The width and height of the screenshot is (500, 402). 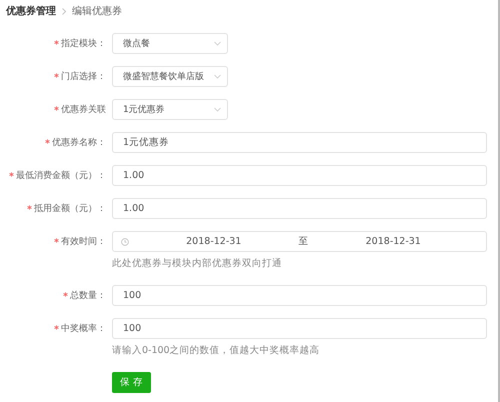 I want to click on hint-text: 请输入0-100之间的数值，值越大中奖概率越高, so click(x=216, y=351).